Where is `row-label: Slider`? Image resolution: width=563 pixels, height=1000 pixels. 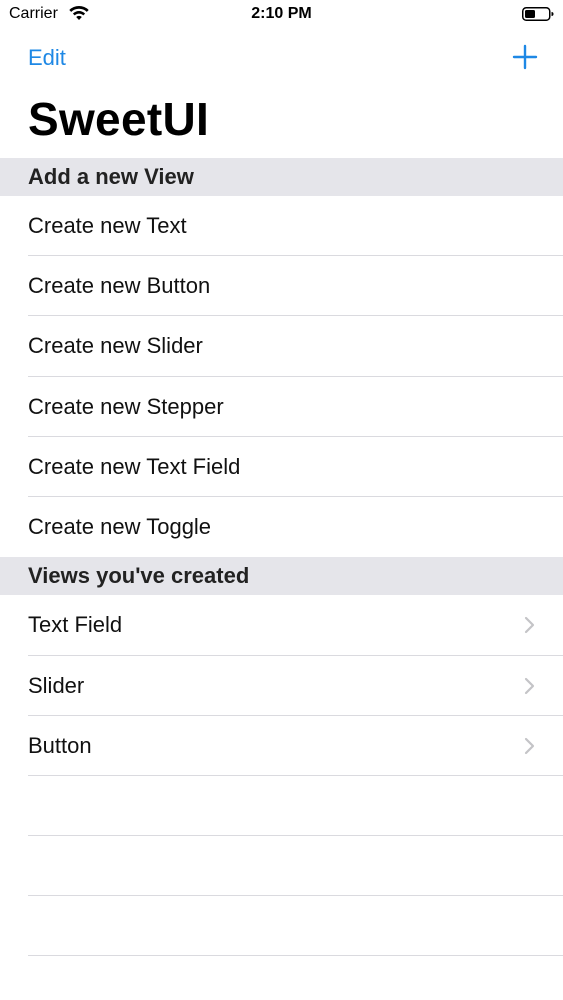 row-label: Slider is located at coordinates (56, 685).